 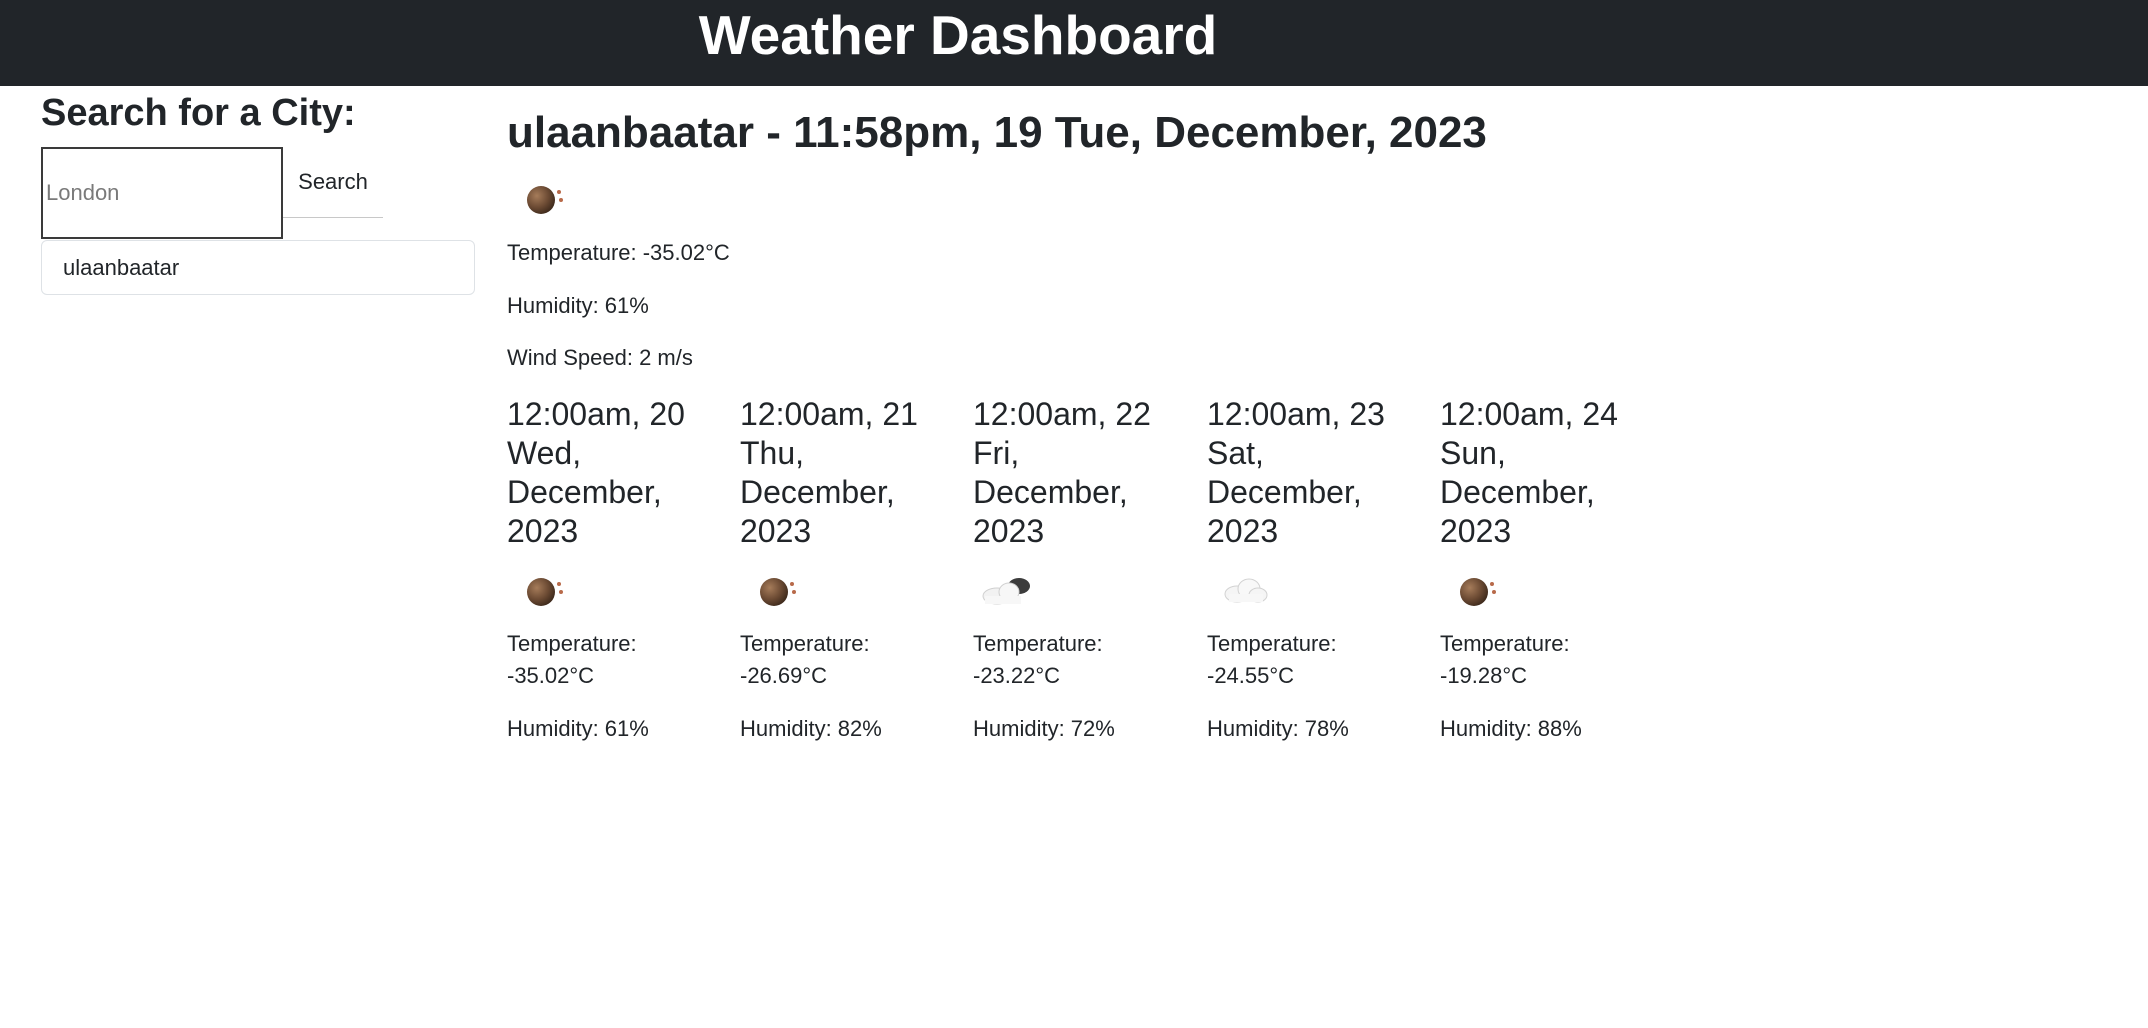 I want to click on search-history-item: ulaanbaatar, so click(x=258, y=267).